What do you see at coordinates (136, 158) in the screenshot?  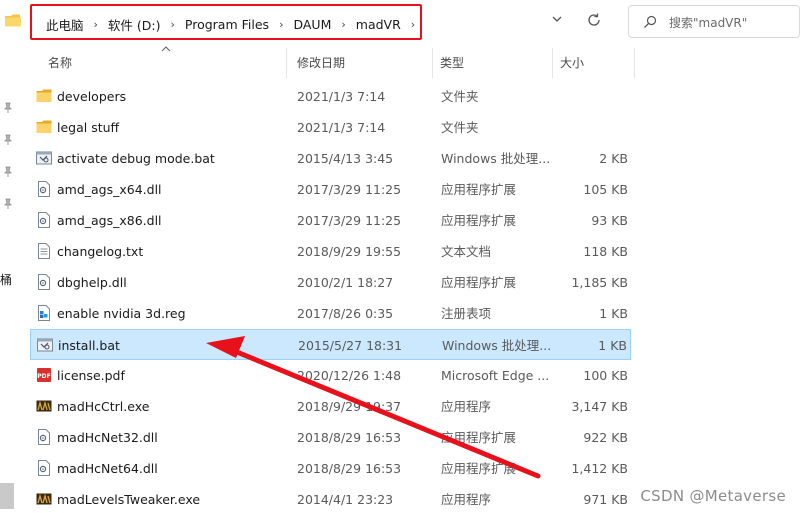 I see `file-name: activate debug mode.bat` at bounding box center [136, 158].